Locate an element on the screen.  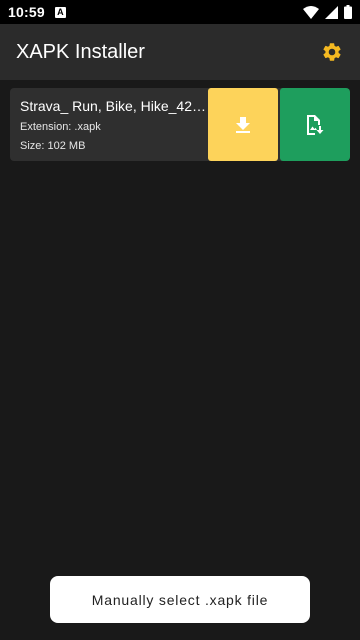
file-extension: Extension: .xapk is located at coordinates (60, 127).